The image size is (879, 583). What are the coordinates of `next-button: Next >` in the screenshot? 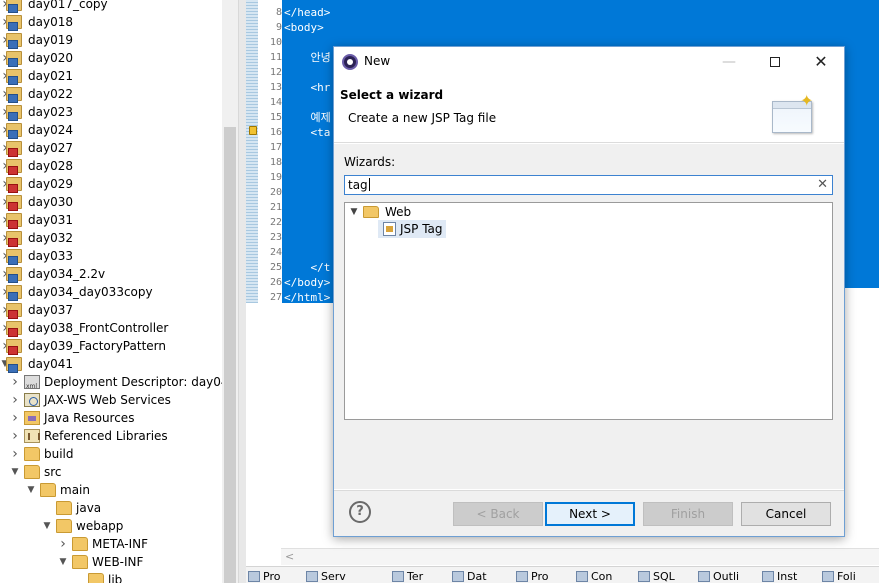 It's located at (590, 514).